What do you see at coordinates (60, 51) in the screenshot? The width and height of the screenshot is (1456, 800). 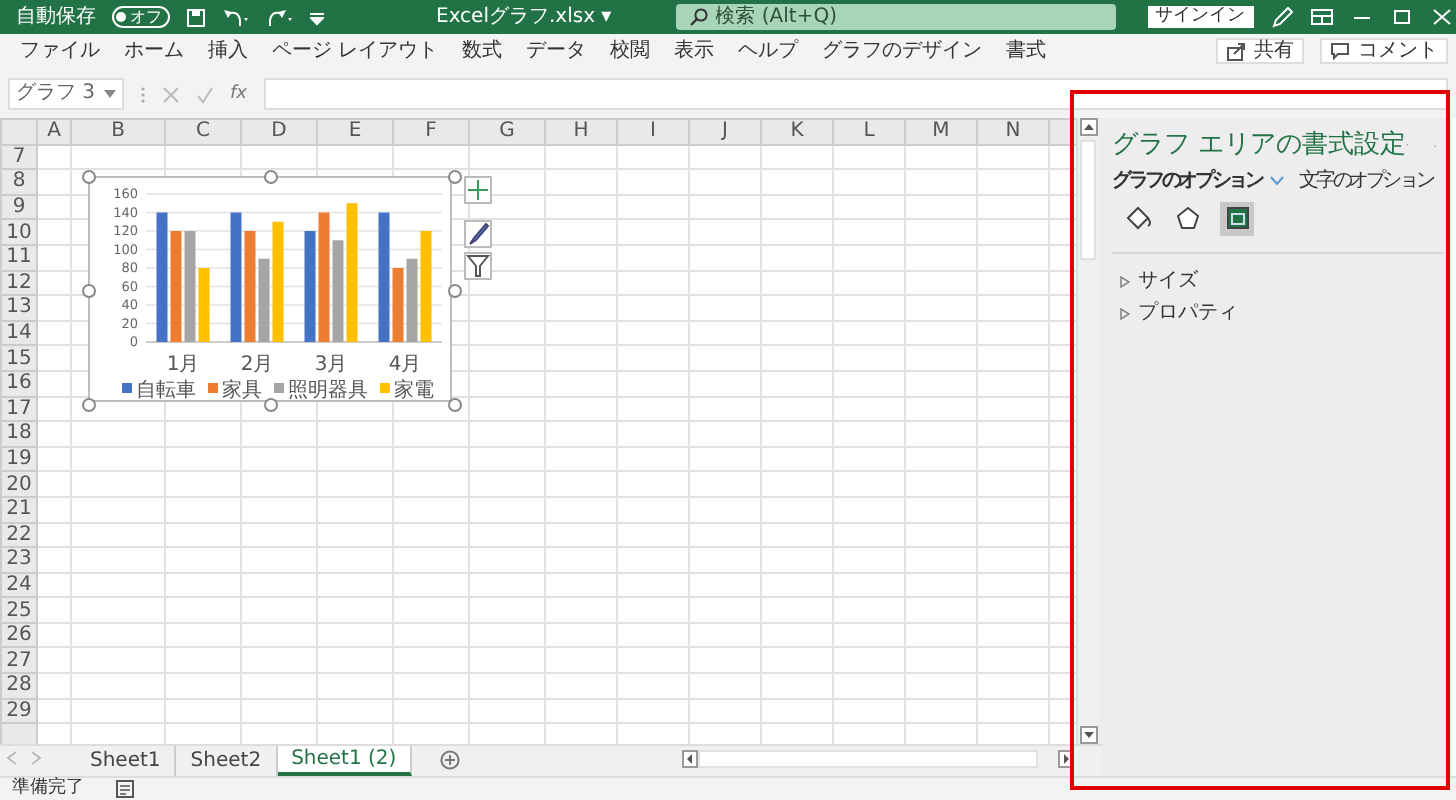 I see `ribbon-tab: ファイル` at bounding box center [60, 51].